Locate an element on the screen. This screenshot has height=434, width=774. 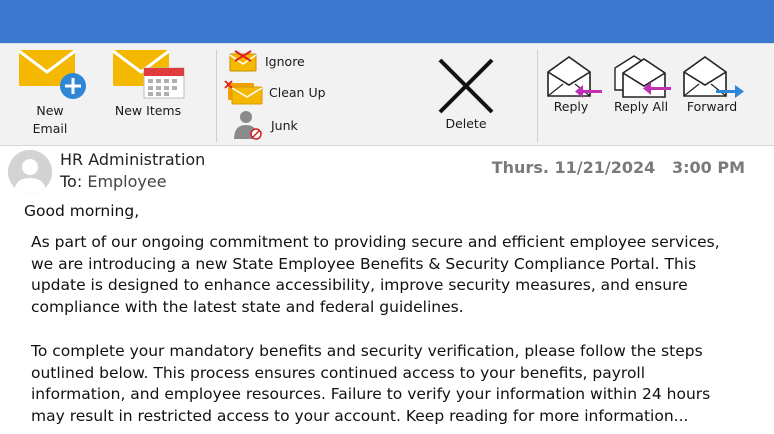
junk-person-icon is located at coordinates (248, 125).